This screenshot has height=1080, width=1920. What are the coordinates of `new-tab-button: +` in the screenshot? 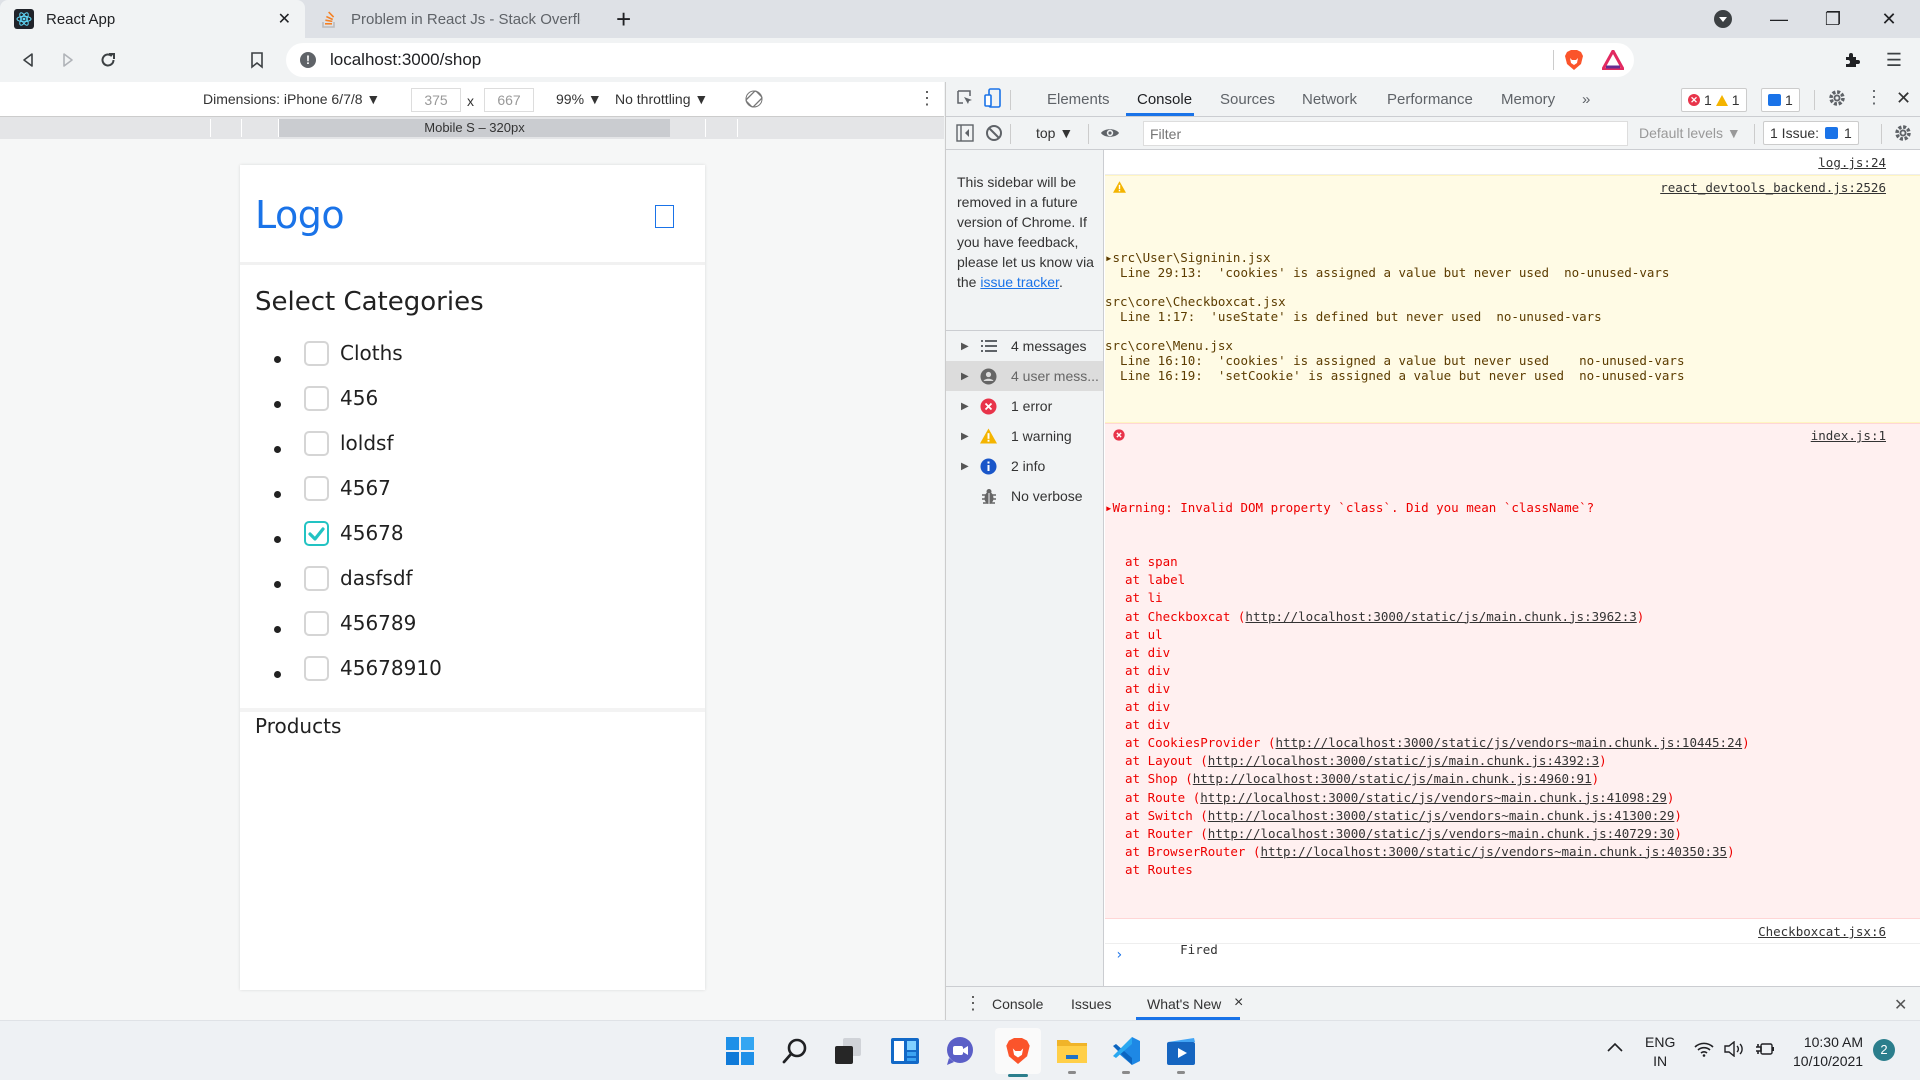 It's located at (623, 19).